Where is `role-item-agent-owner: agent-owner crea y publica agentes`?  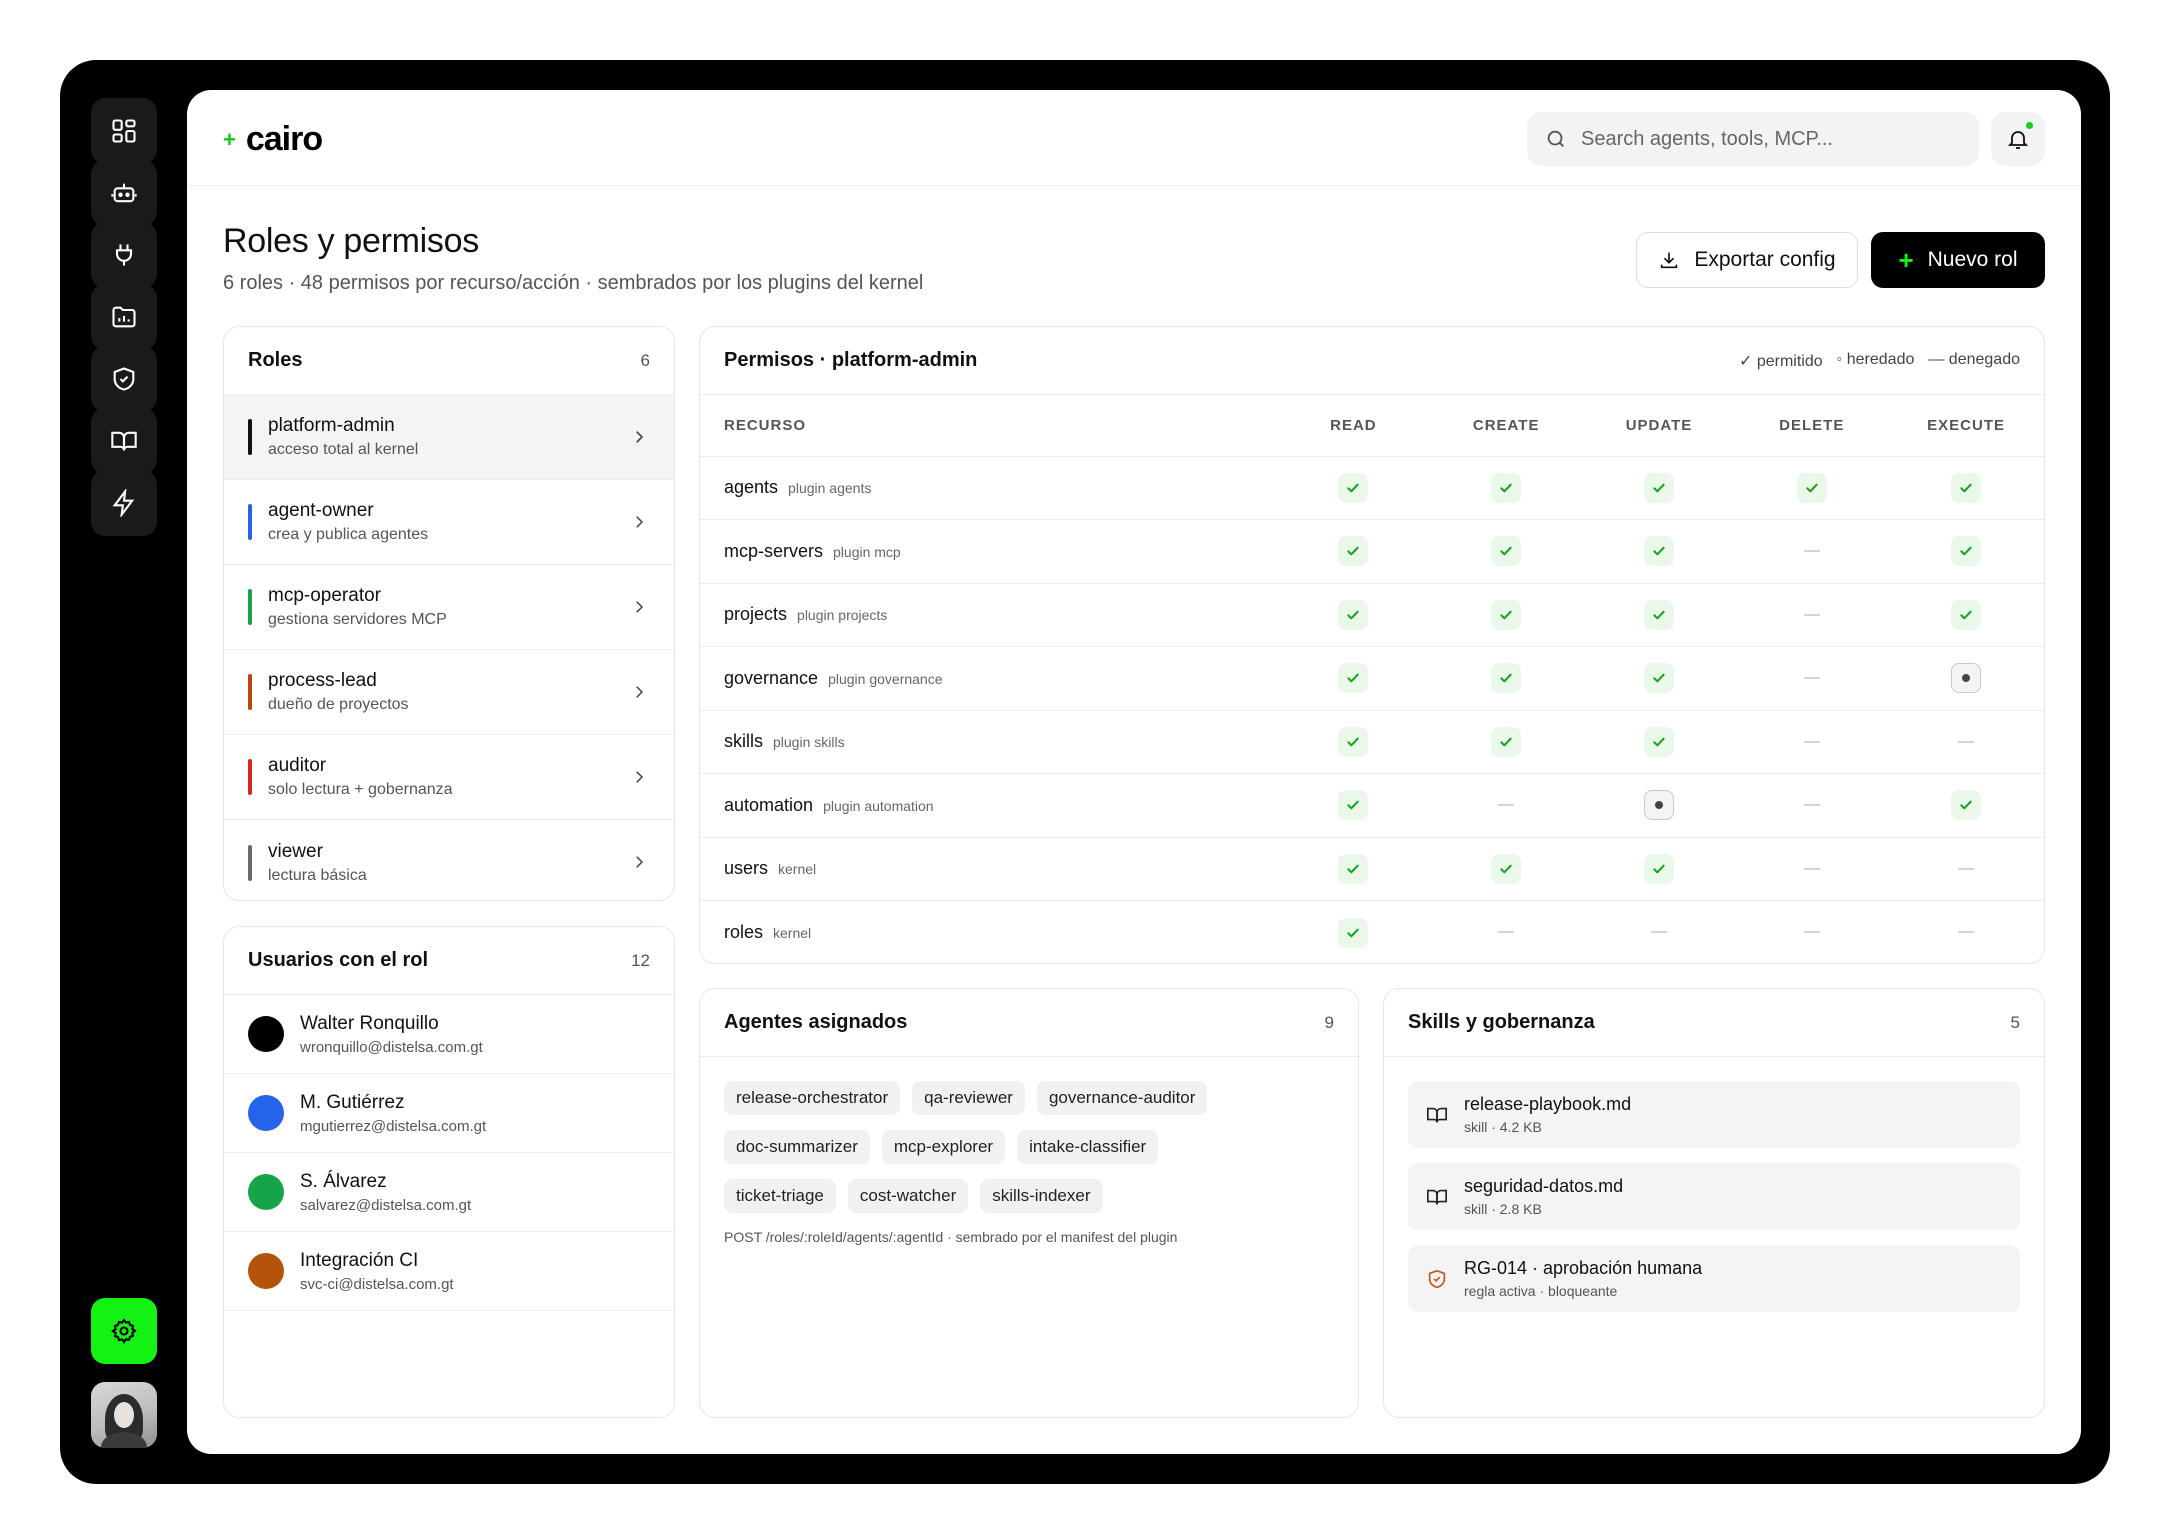 role-item-agent-owner: agent-owner crea y publica agentes is located at coordinates (449, 522).